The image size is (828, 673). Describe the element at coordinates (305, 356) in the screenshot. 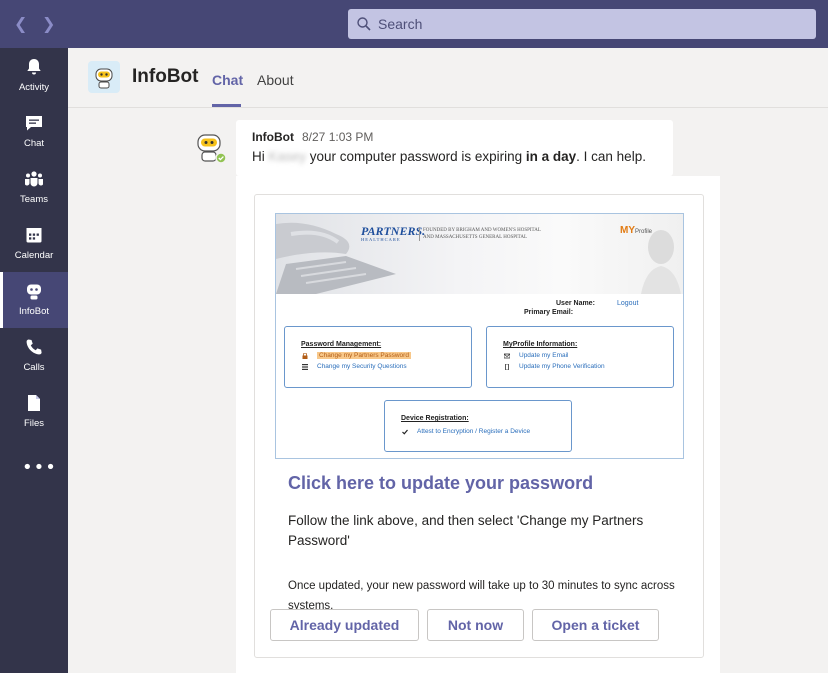

I see `lock-icon` at that location.